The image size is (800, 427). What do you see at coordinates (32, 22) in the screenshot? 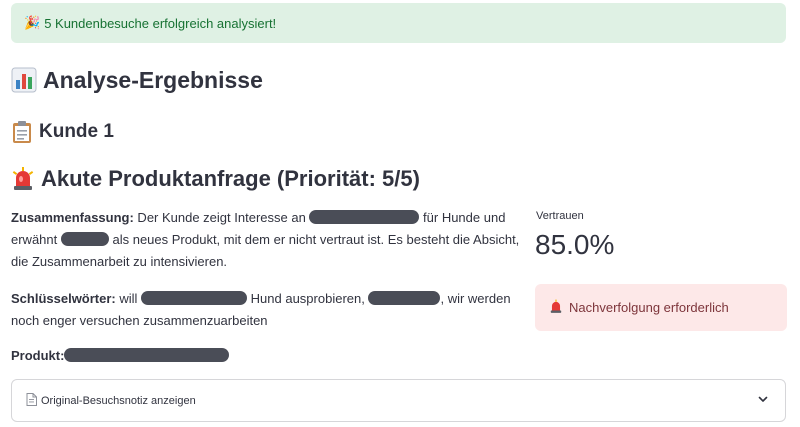
I see `party-popper-icon: 🎉` at bounding box center [32, 22].